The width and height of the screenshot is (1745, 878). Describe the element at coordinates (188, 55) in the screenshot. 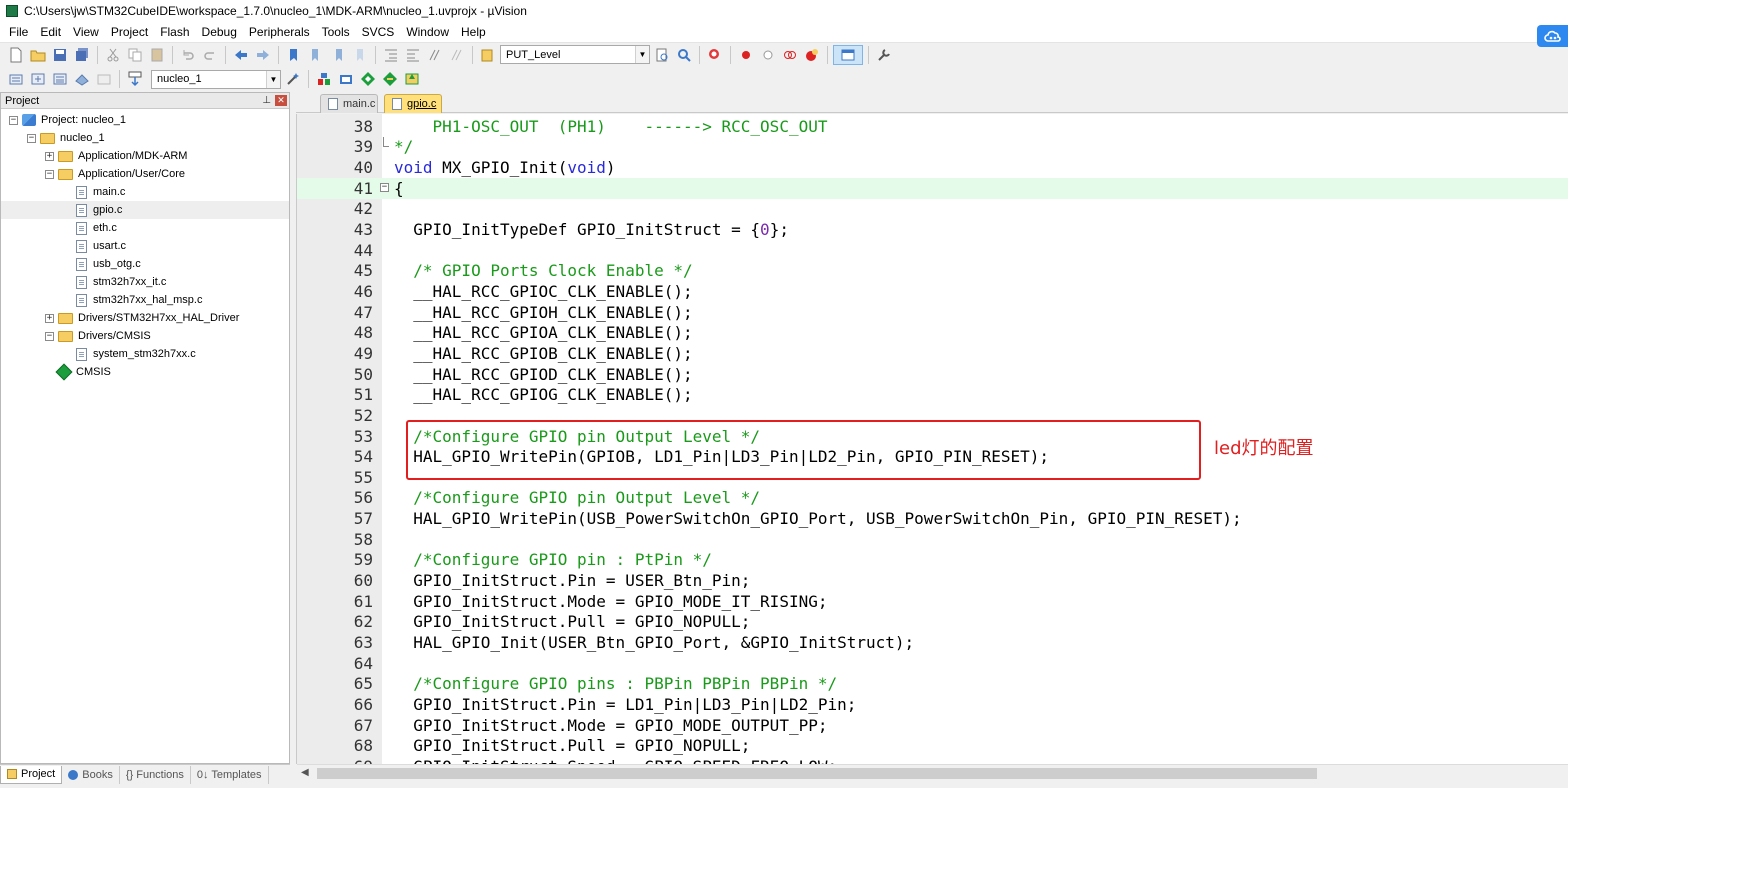

I see `undo-button` at that location.